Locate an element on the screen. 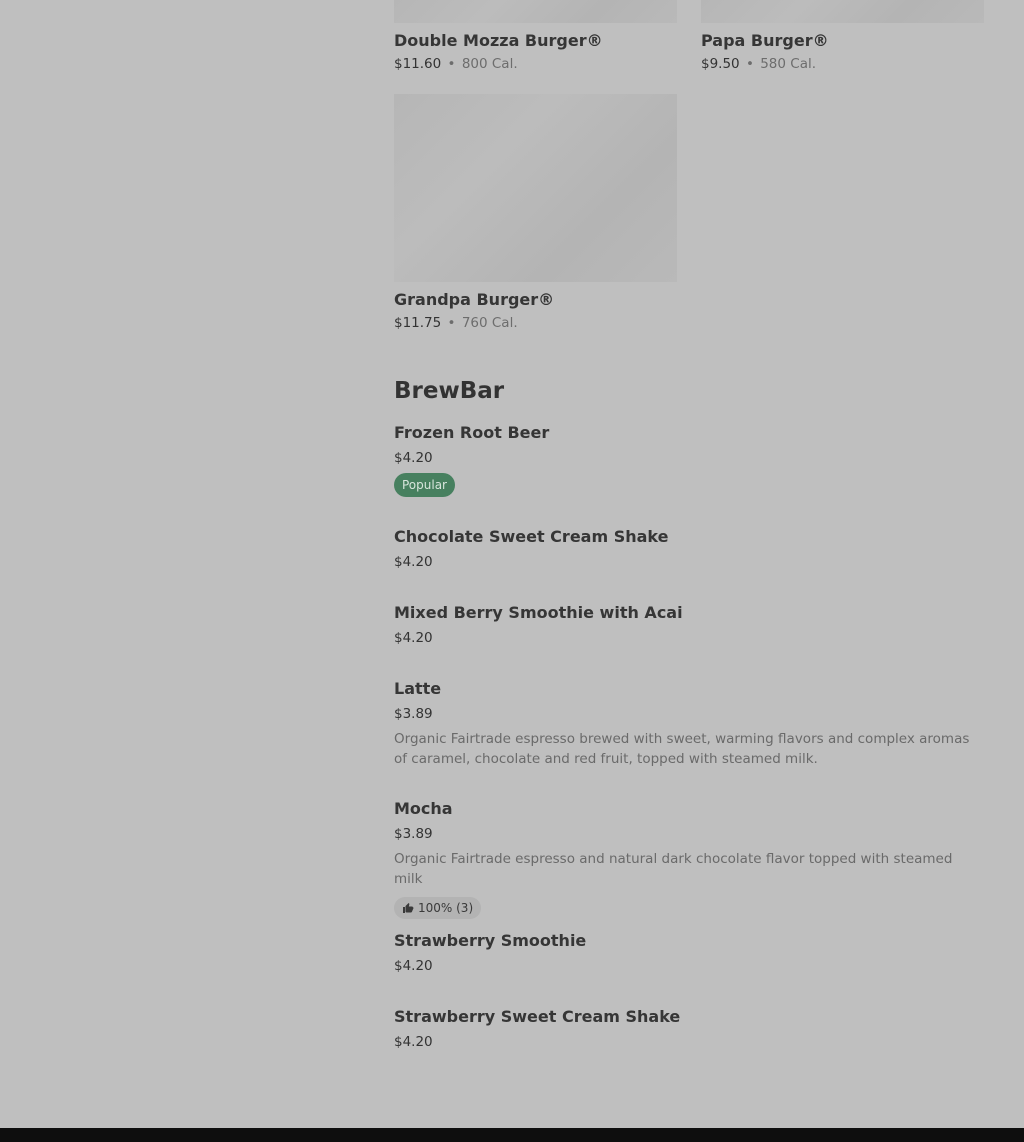 This screenshot has height=1142, width=1024. item-price: $11.75 is located at coordinates (418, 323).